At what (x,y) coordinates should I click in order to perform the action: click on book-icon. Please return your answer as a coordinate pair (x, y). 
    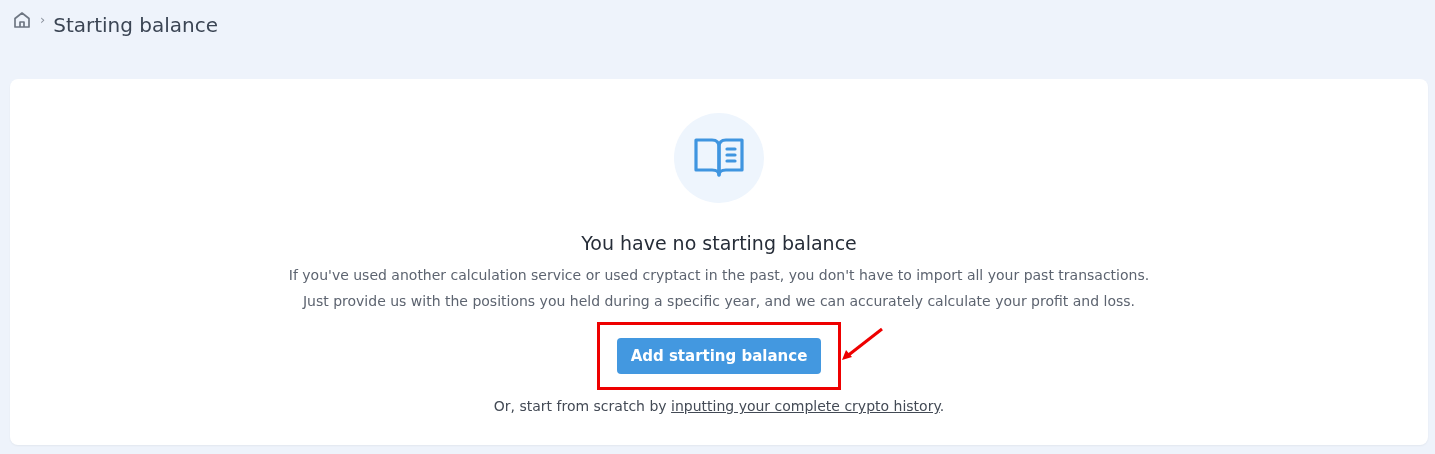
    Looking at the image, I should click on (719, 158).